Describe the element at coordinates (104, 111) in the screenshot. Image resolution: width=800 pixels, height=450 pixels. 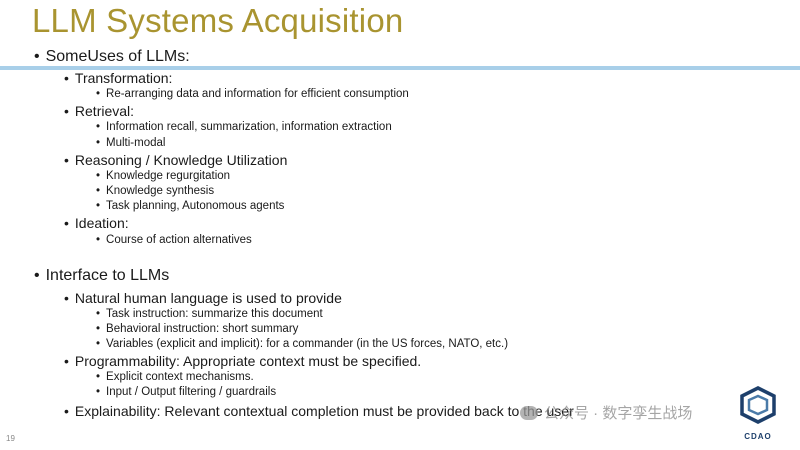
I see `item-label: Retrieval:` at that location.